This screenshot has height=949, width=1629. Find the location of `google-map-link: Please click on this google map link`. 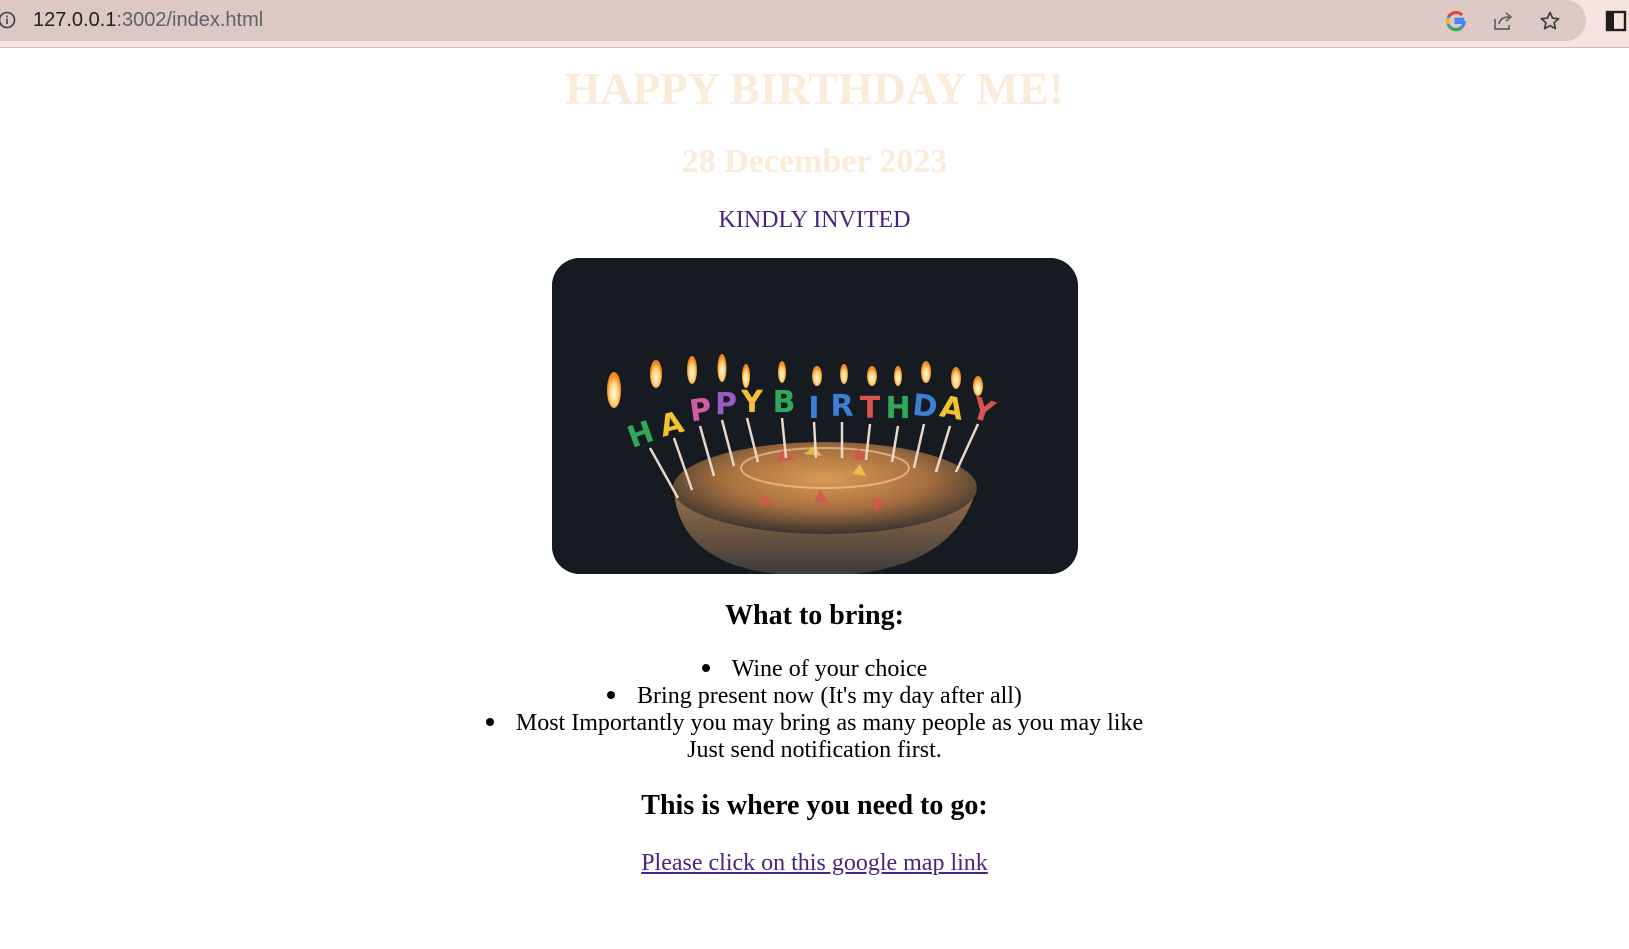

google-map-link: Please click on this google map link is located at coordinates (814, 863).